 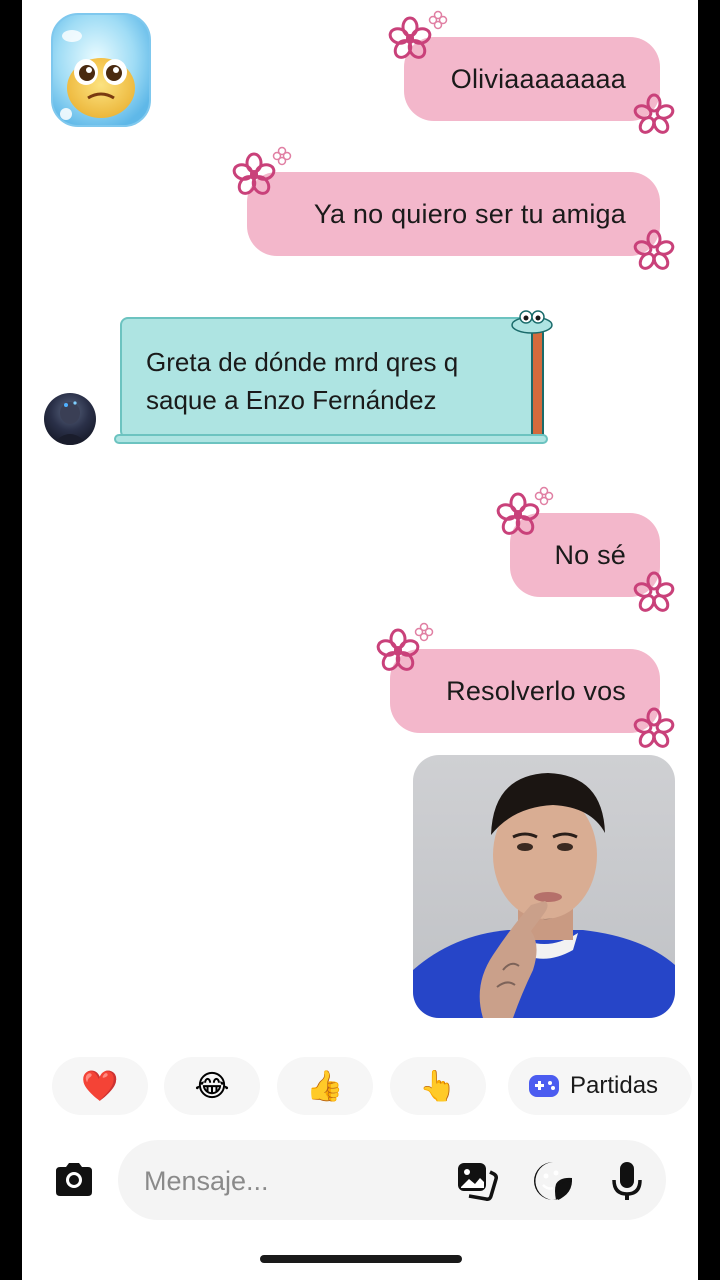 I want to click on pointing-hand-icon: 👆, so click(x=438, y=1086).